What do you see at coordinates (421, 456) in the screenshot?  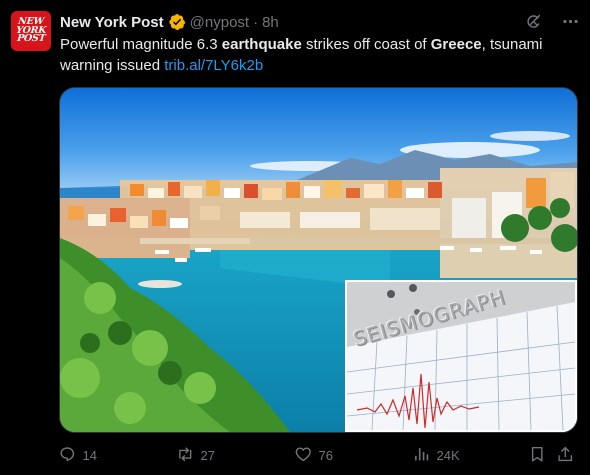 I see `views-icon` at bounding box center [421, 456].